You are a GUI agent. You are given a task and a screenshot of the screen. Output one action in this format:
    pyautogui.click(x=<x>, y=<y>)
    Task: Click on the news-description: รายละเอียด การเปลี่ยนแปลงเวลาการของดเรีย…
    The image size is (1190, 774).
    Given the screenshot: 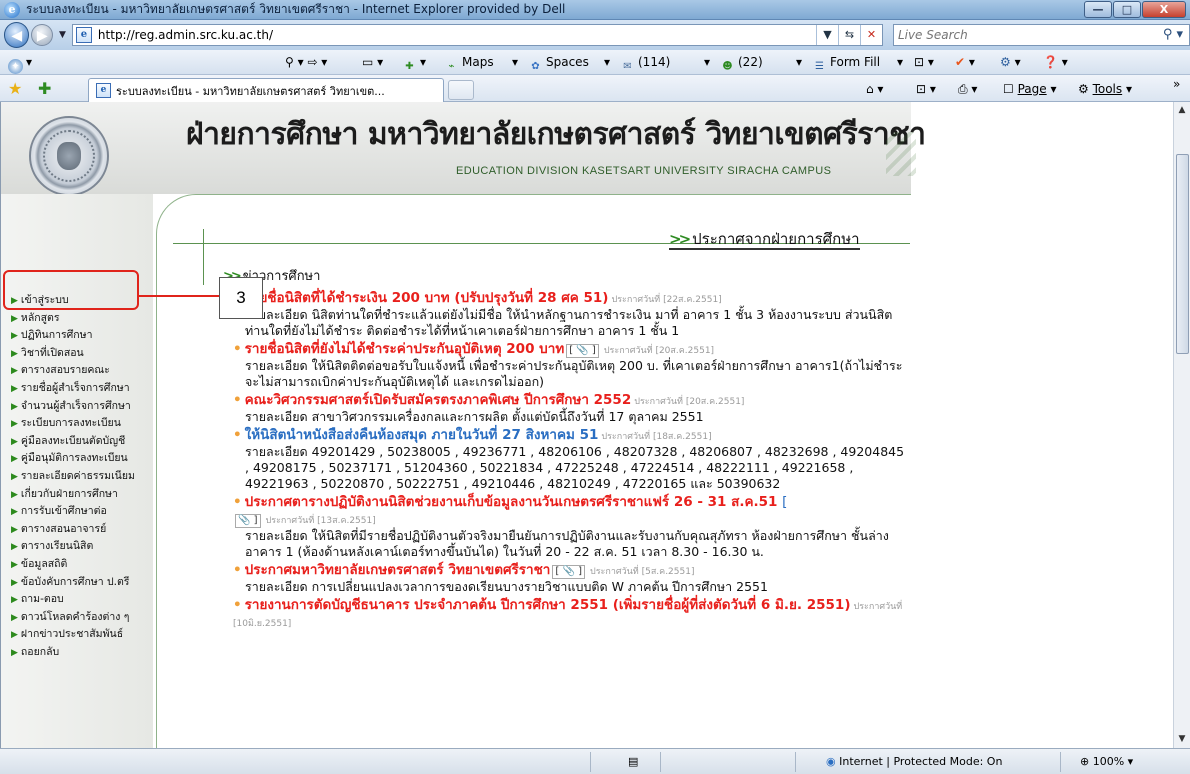 What is the action you would take?
    pyautogui.click(x=506, y=586)
    